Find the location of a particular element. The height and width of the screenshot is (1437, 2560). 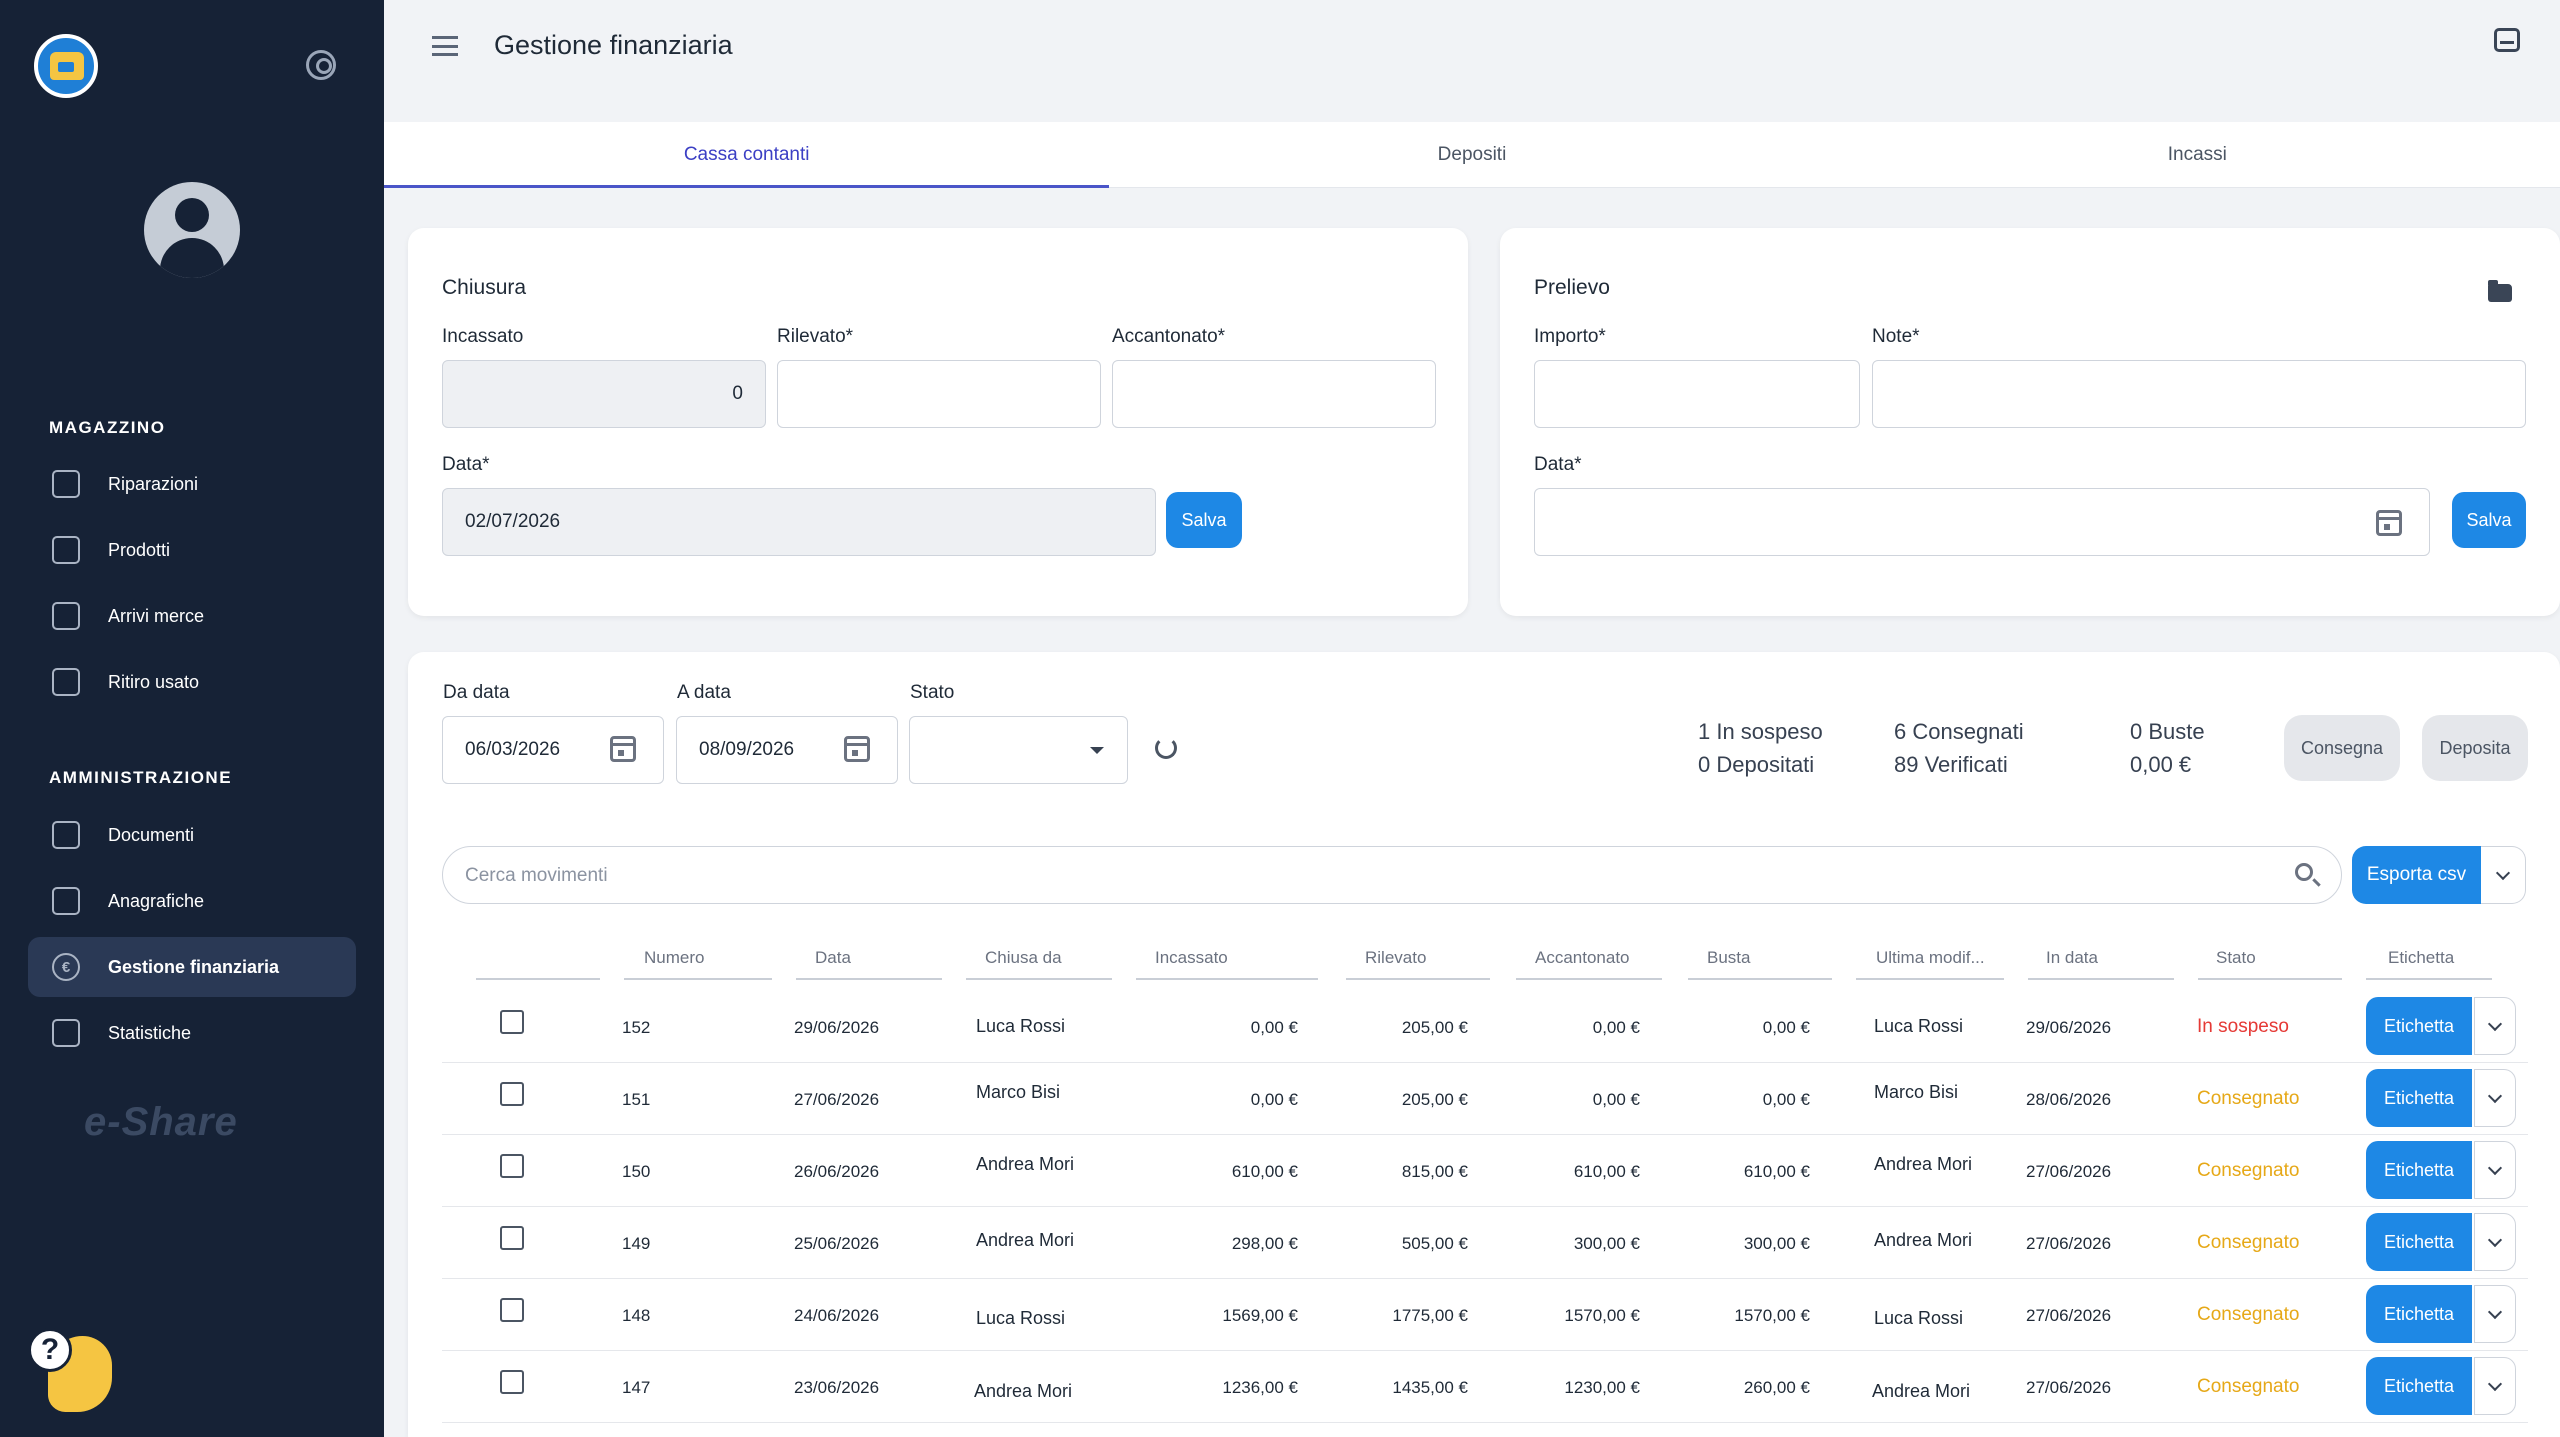

box-icon is located at coordinates (66, 550).